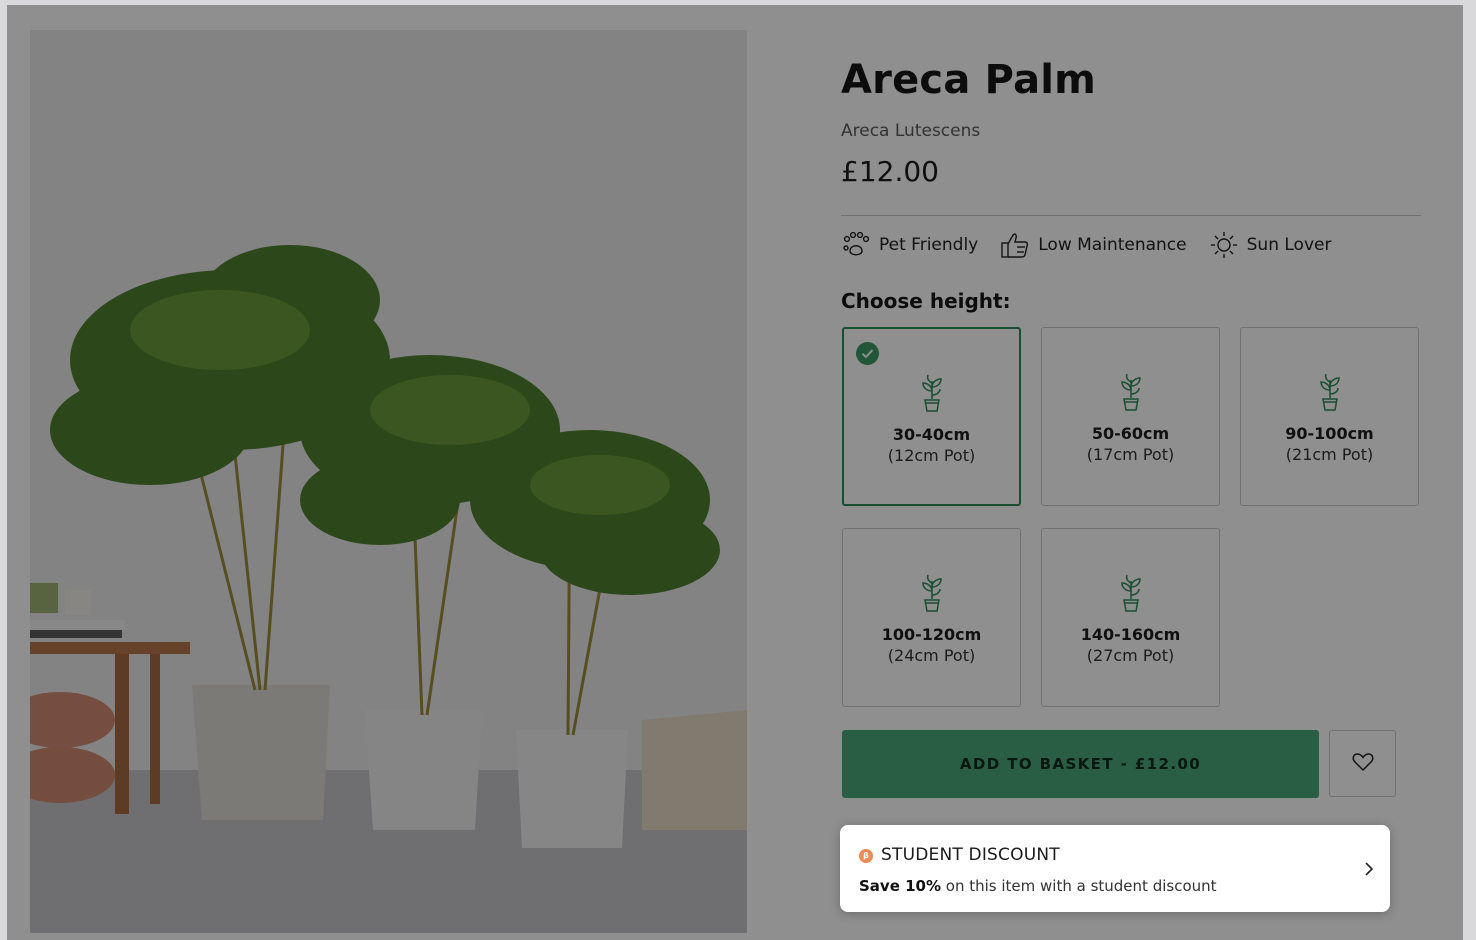  I want to click on feature-list: Pet Friendly Low Maintenance Sun Lover, so click(1086, 245).